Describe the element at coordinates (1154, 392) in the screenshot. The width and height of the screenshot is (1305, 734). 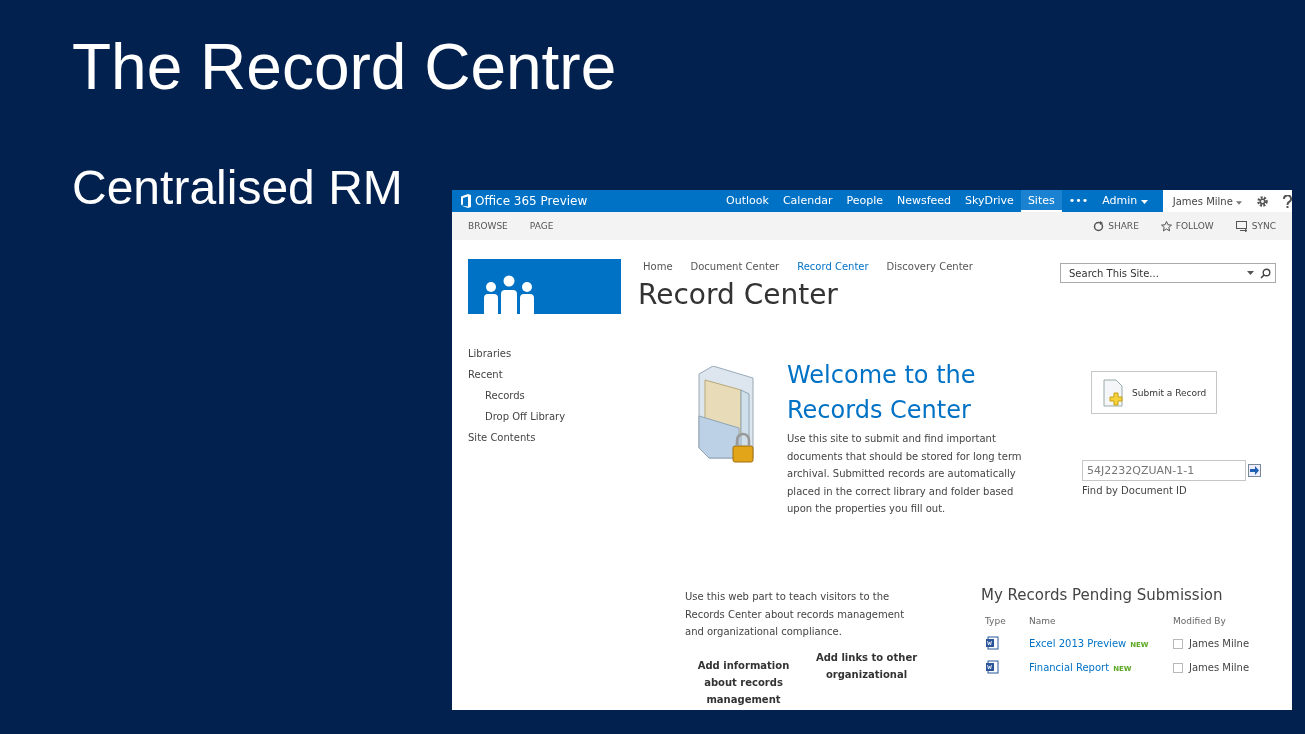
I see `submit-record-button: Submit a Record` at that location.